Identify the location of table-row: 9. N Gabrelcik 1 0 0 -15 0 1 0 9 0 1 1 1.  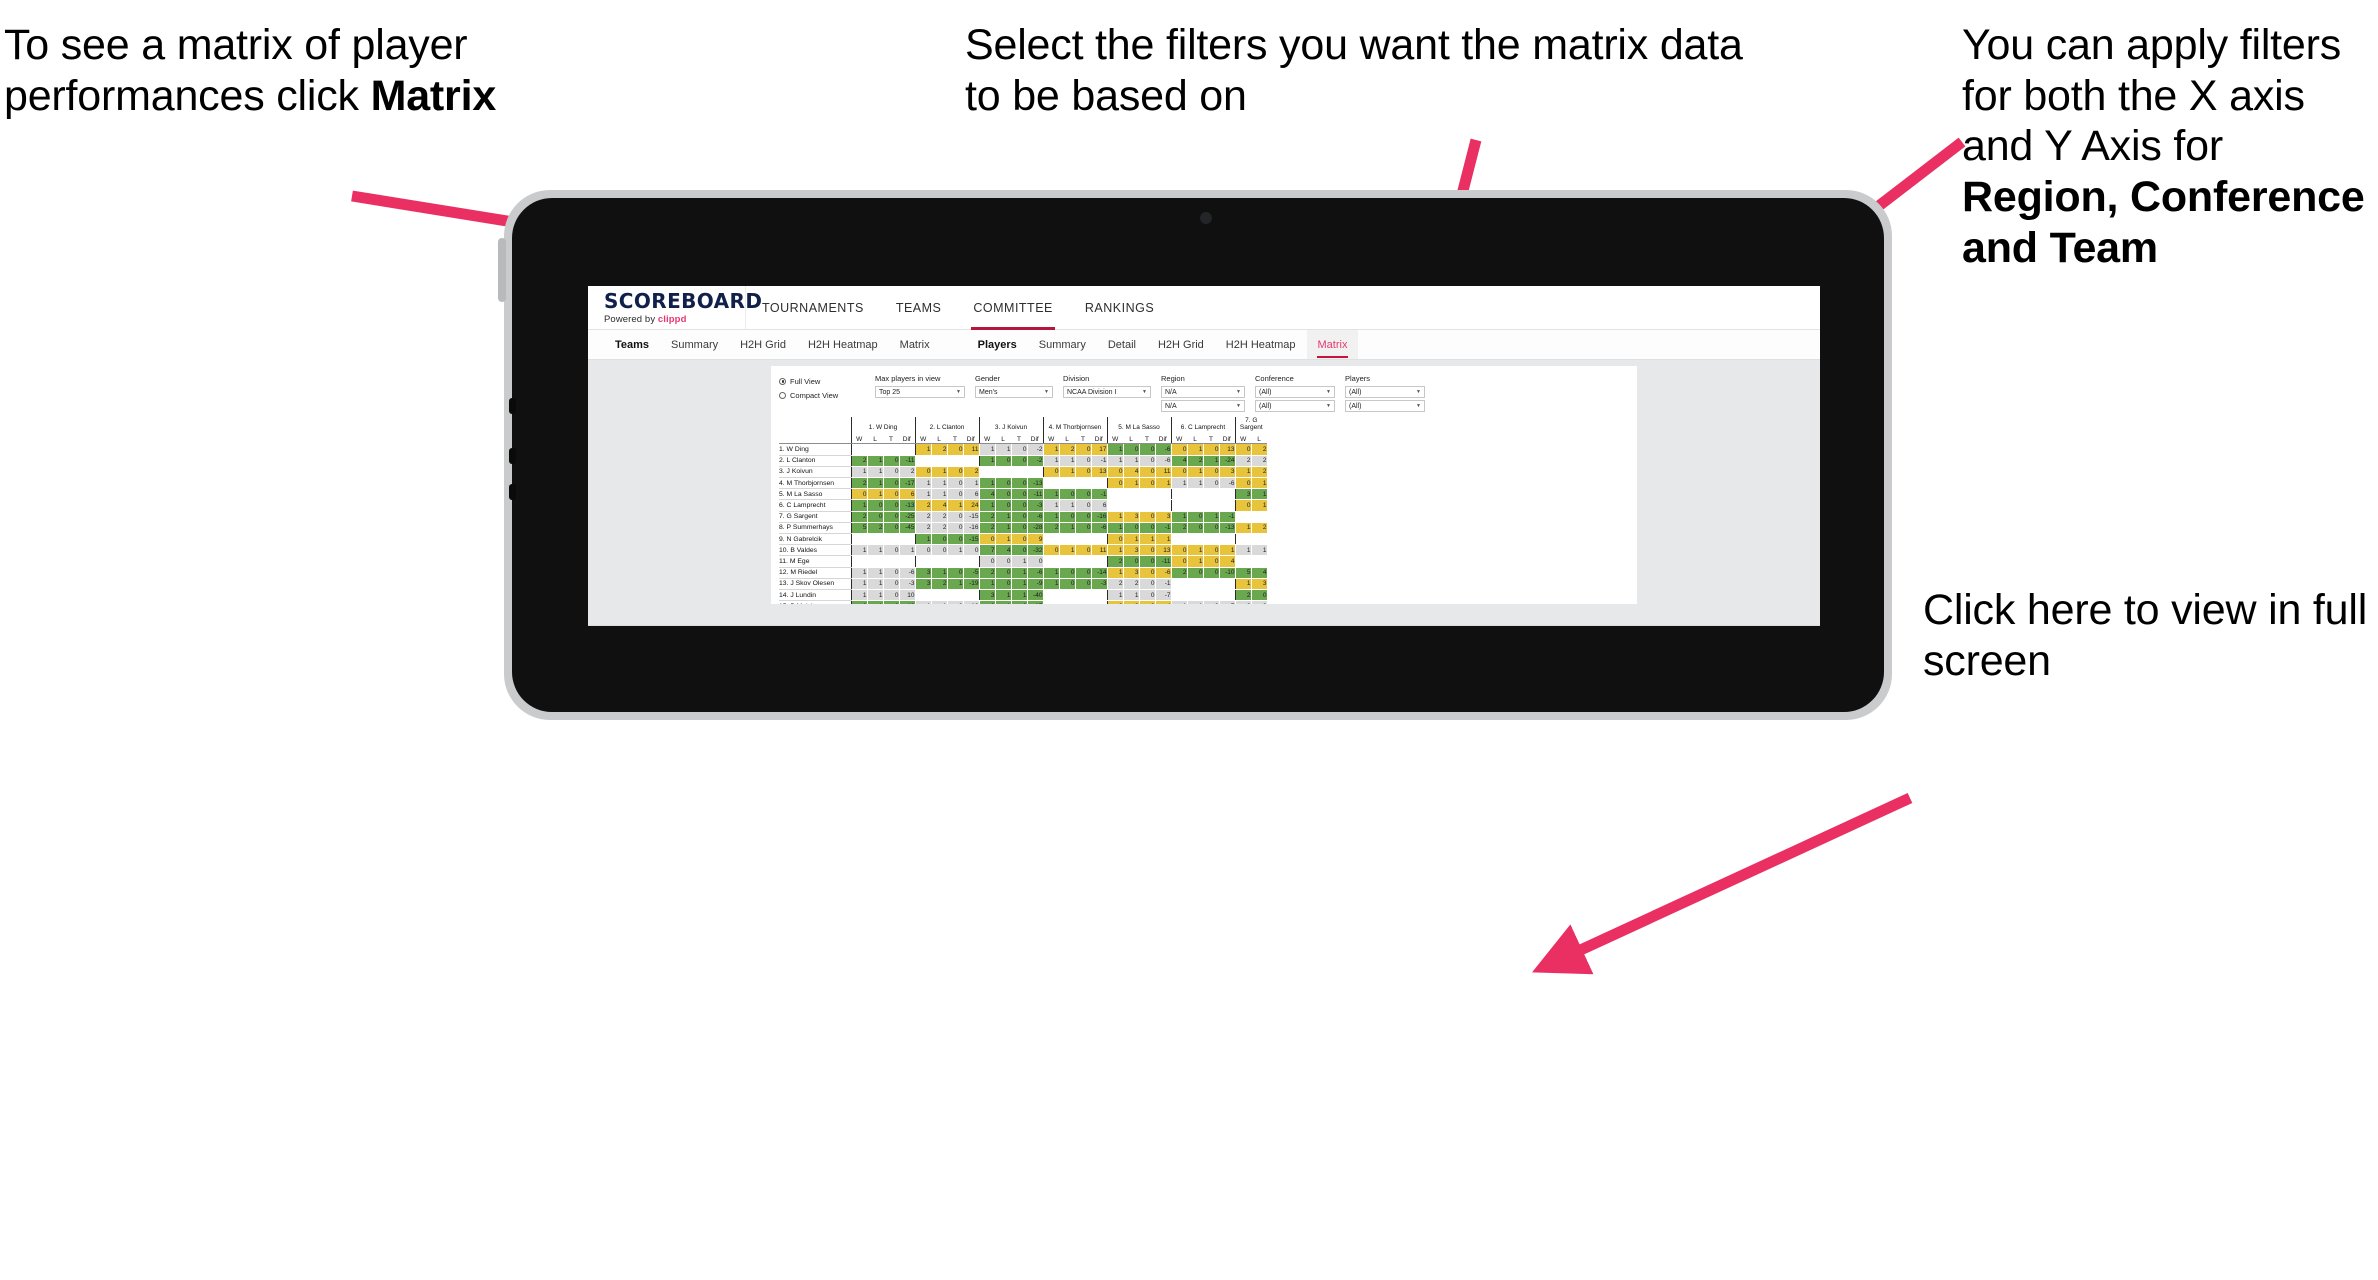
(1023, 539).